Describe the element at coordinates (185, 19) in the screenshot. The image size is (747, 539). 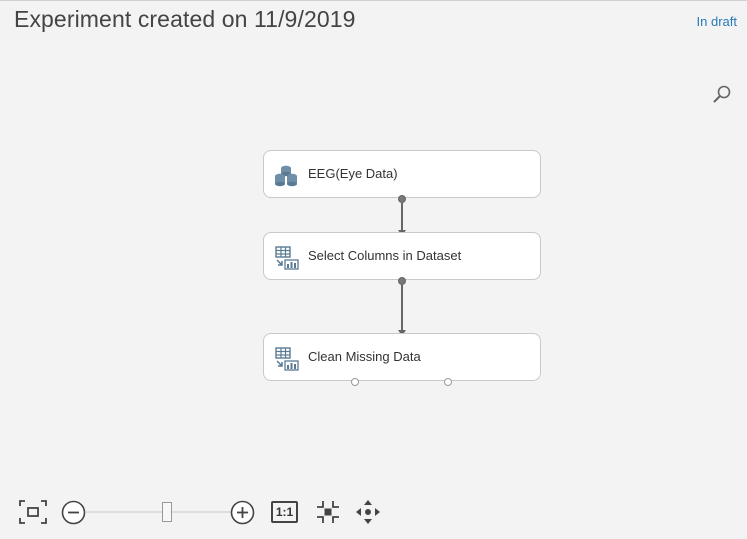
I see `page-title: Experiment created on 11/9/2019` at that location.